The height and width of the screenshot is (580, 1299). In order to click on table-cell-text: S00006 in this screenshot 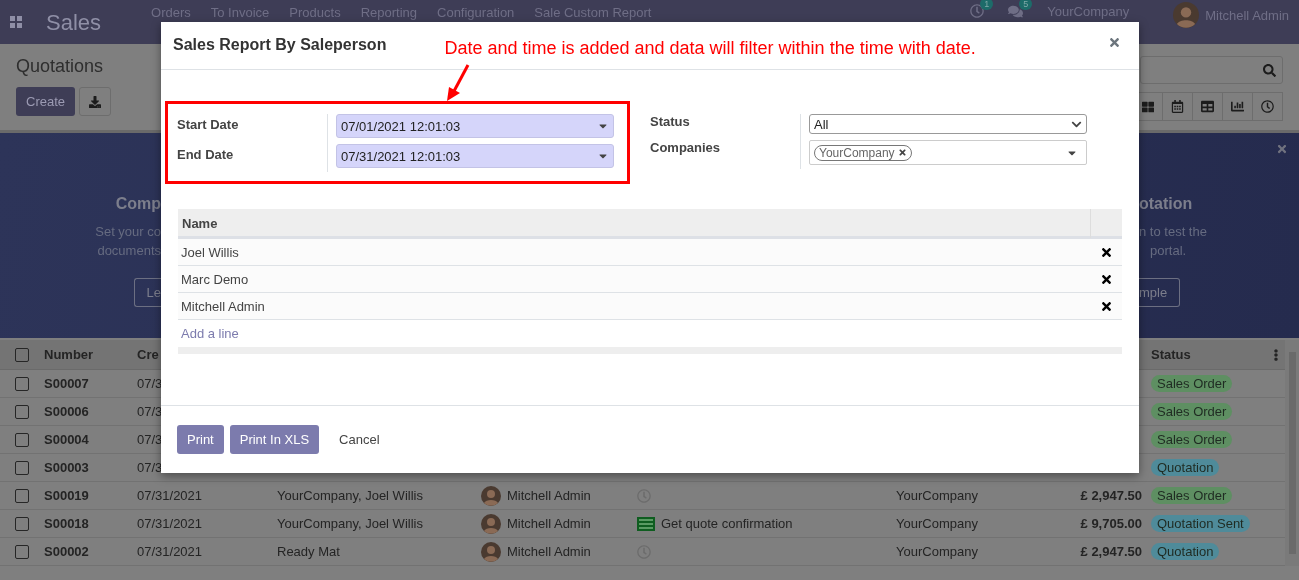, I will do `click(66, 411)`.